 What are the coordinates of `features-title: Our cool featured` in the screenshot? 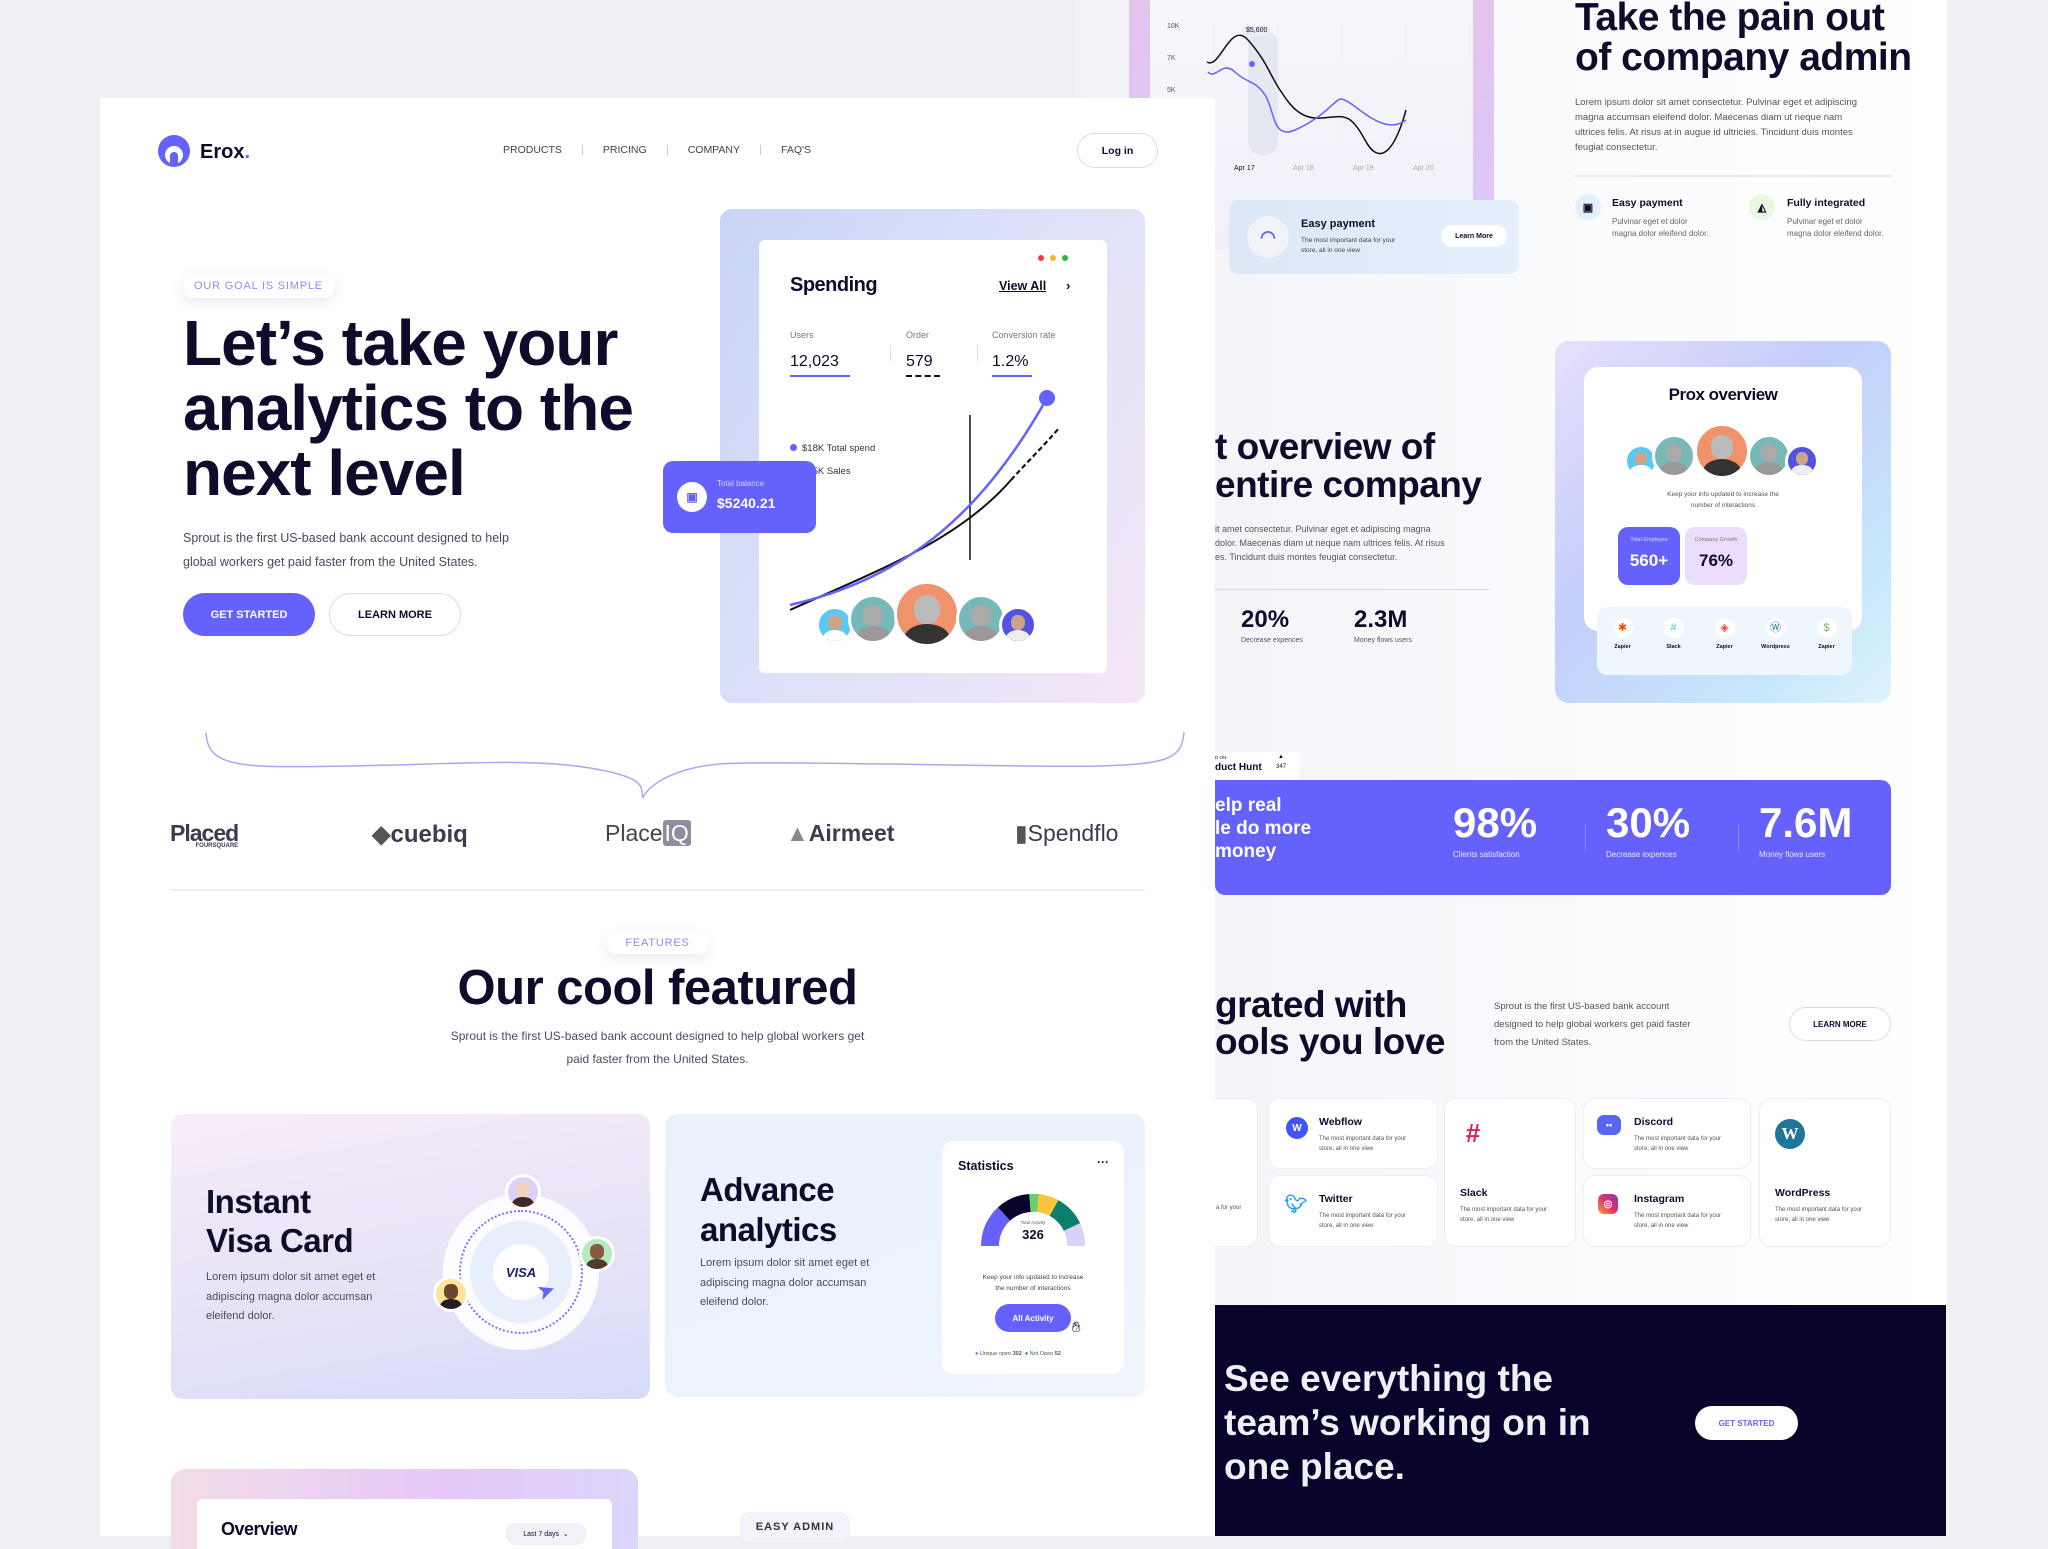 It's located at (657, 988).